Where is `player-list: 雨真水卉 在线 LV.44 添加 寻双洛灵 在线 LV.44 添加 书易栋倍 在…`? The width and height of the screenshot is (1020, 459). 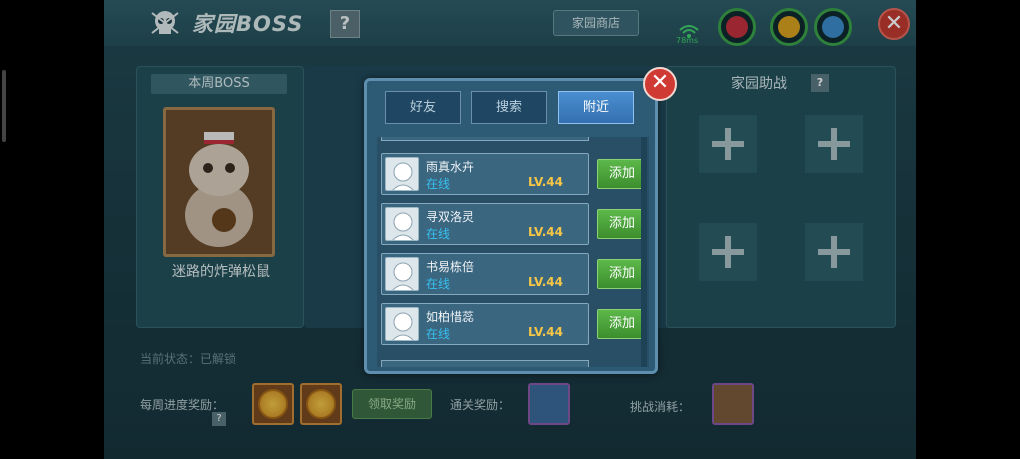 player-list: 雨真水卉 在线 LV.44 添加 寻双洛灵 在线 LV.44 添加 书易栋倍 在… is located at coordinates (513, 252).